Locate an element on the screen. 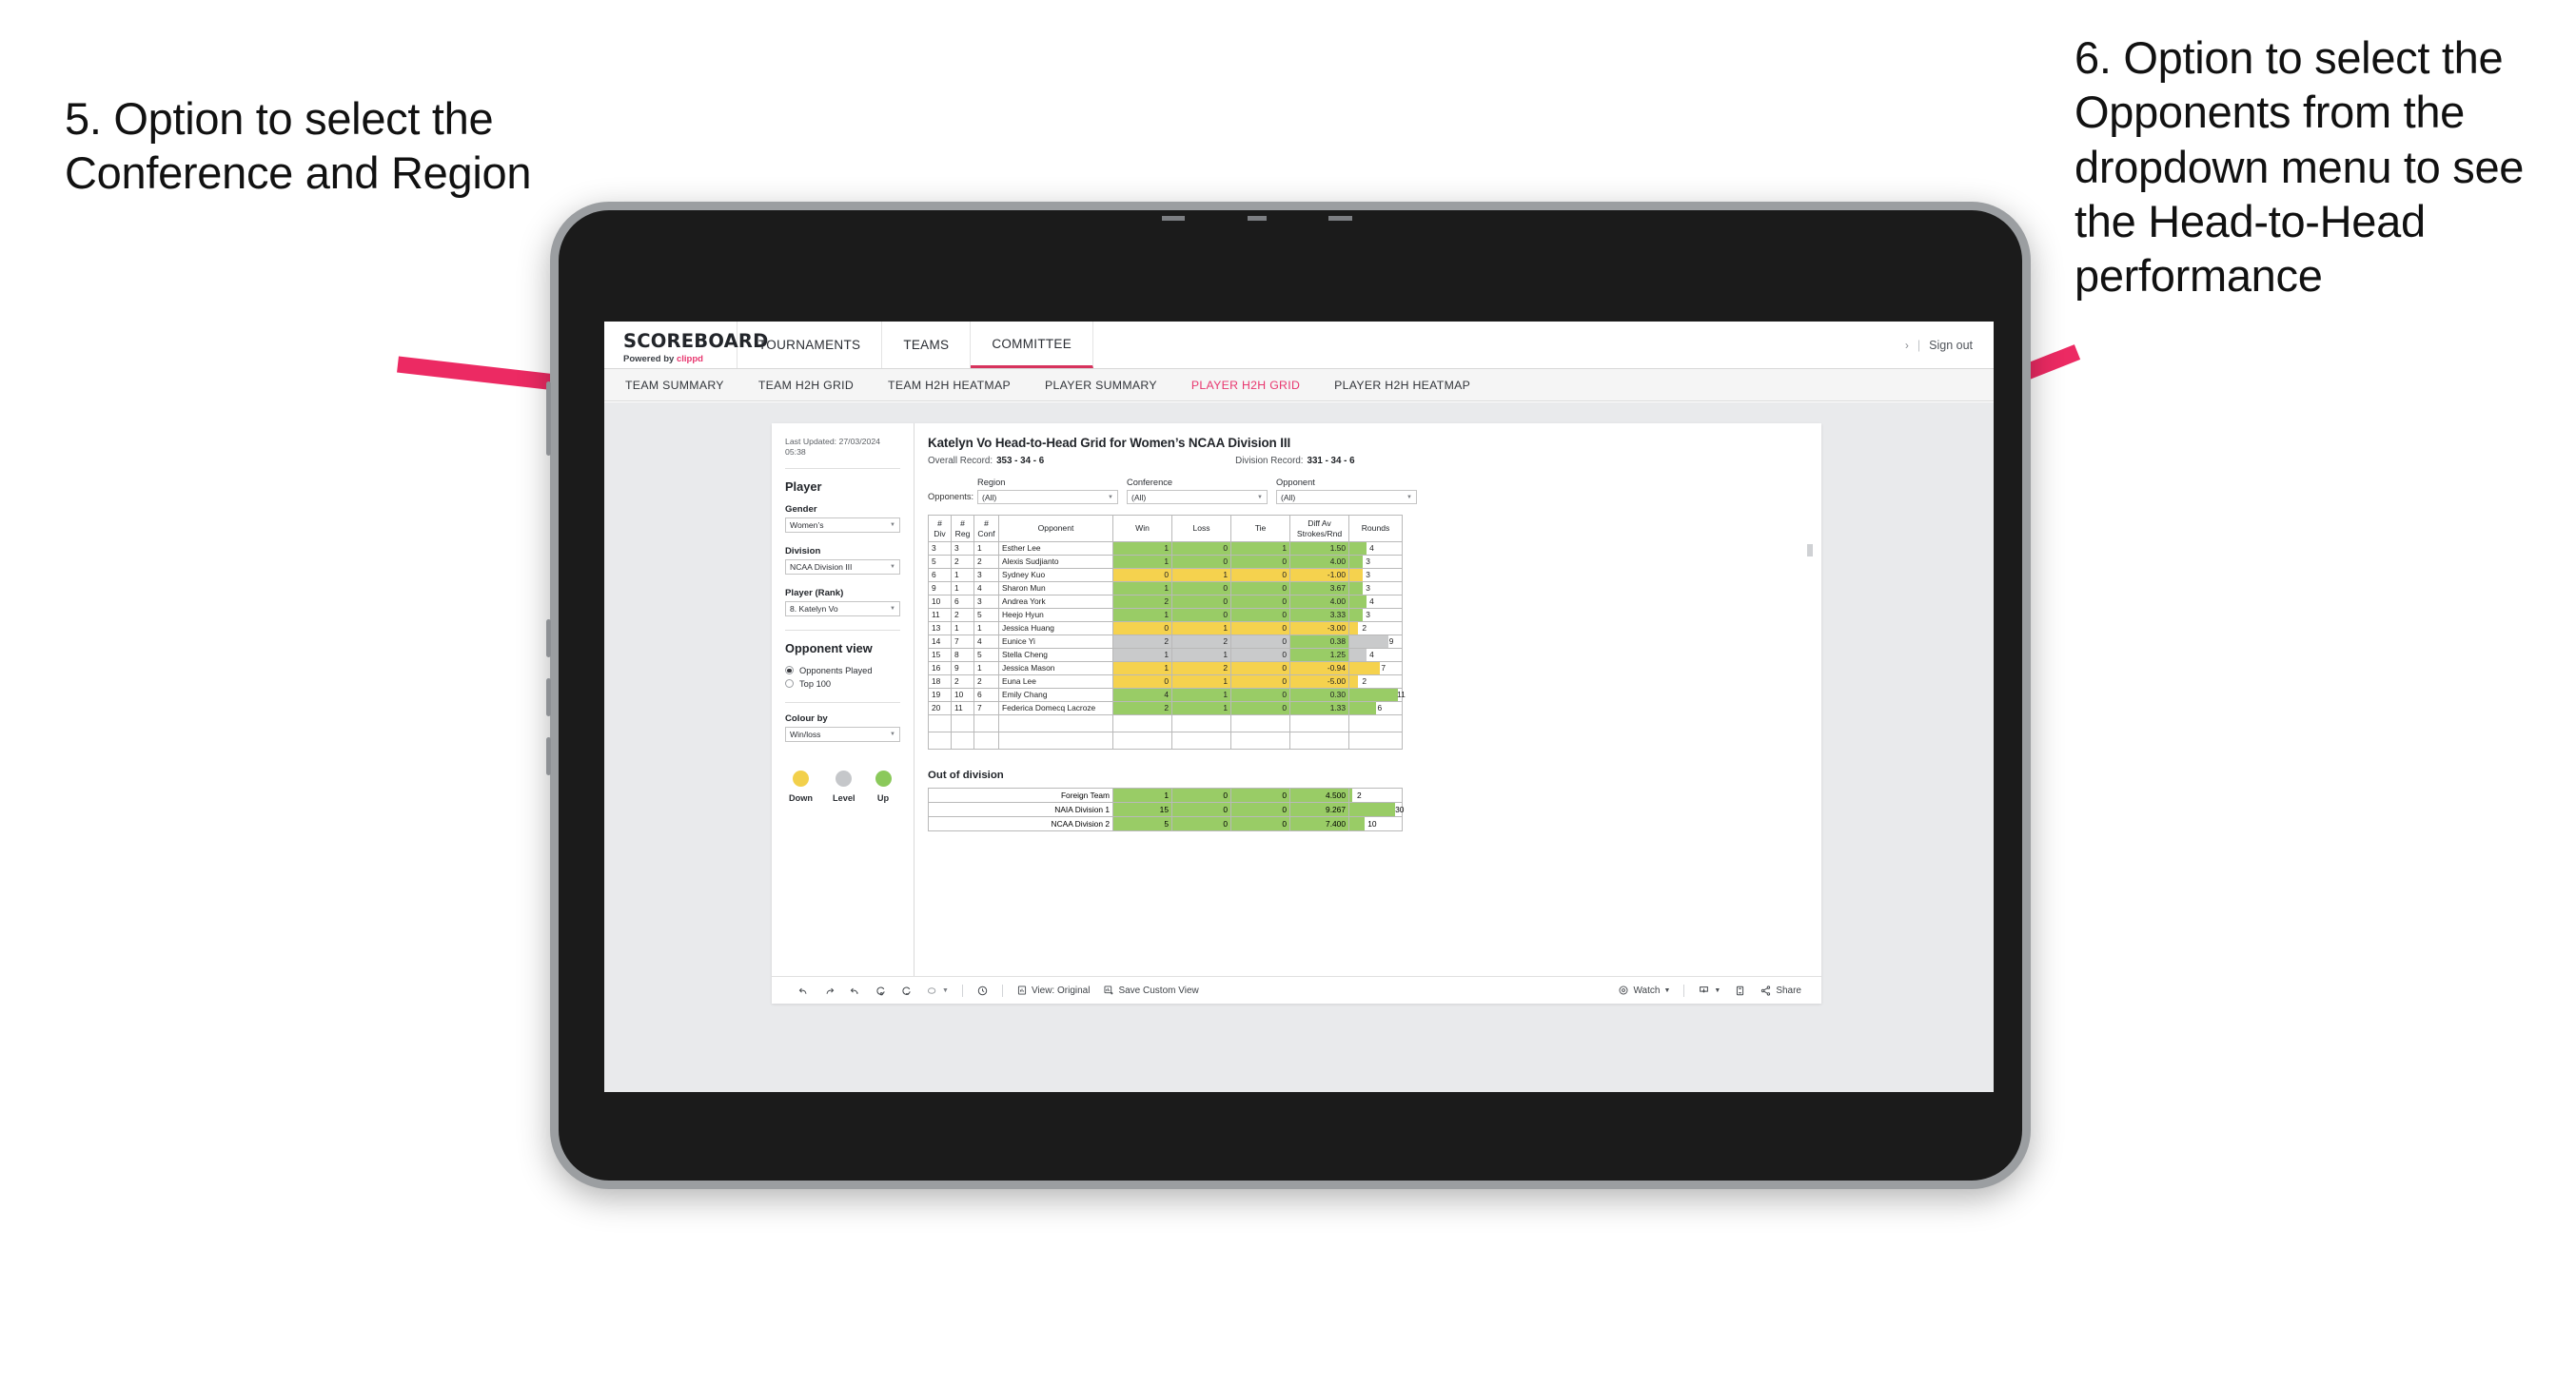 The image size is (2576, 1386). refresh-button is located at coordinates (881, 991).